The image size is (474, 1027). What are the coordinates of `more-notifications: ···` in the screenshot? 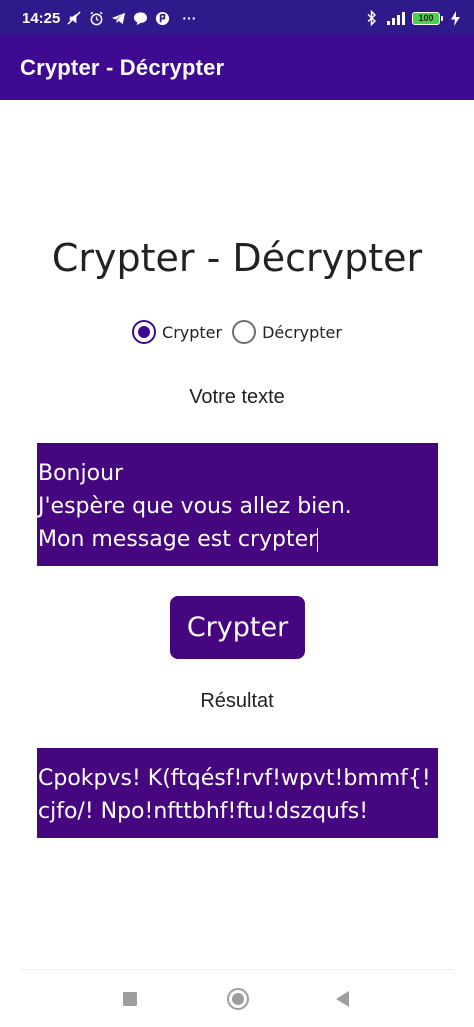 It's located at (189, 18).